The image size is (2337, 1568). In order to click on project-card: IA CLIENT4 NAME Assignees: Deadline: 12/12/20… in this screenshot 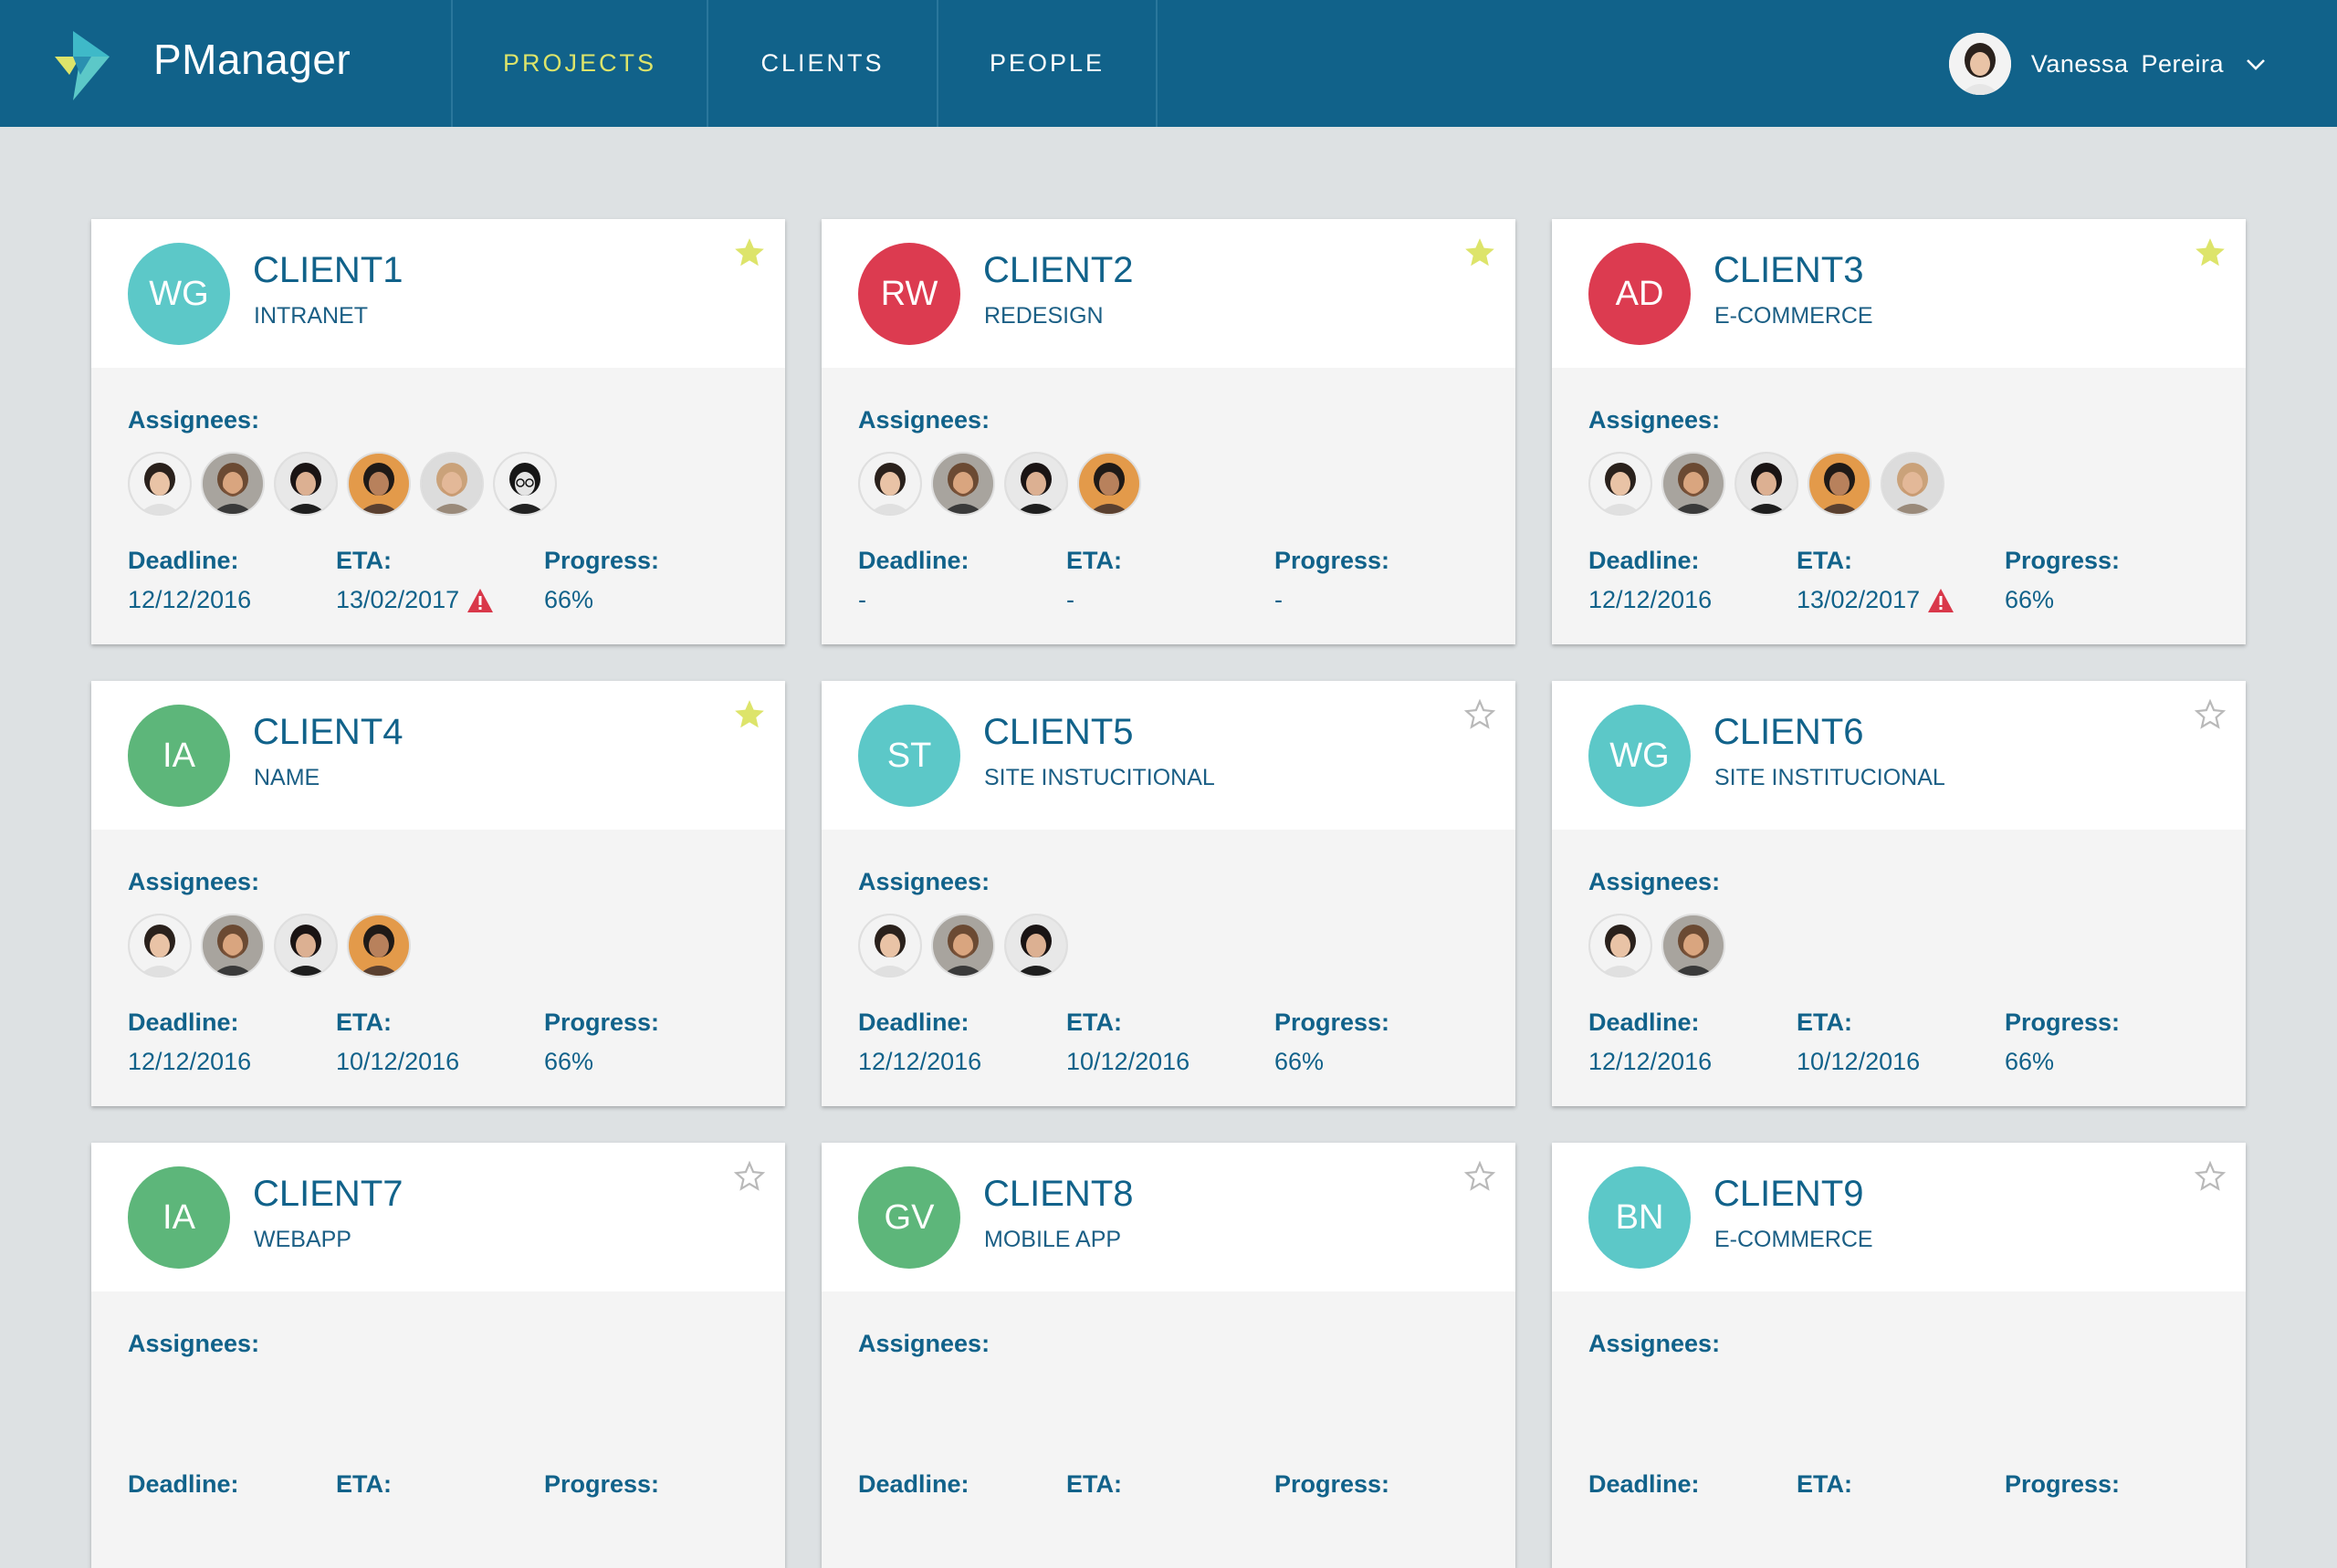, I will do `click(438, 893)`.